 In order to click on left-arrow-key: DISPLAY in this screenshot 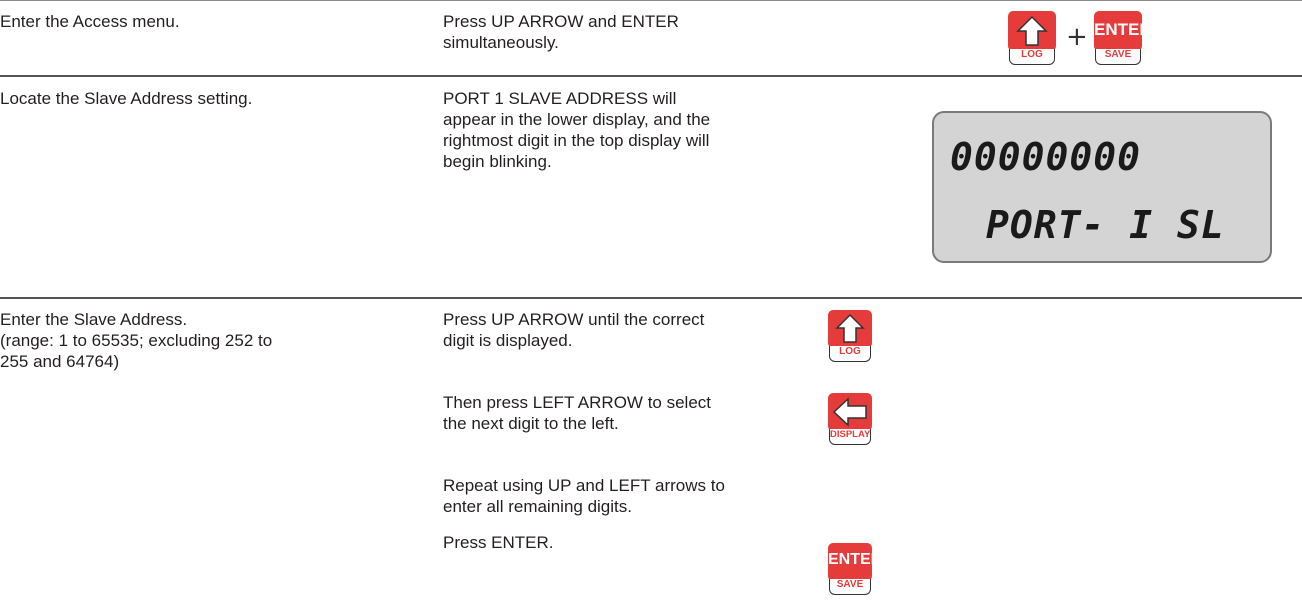, I will do `click(850, 419)`.